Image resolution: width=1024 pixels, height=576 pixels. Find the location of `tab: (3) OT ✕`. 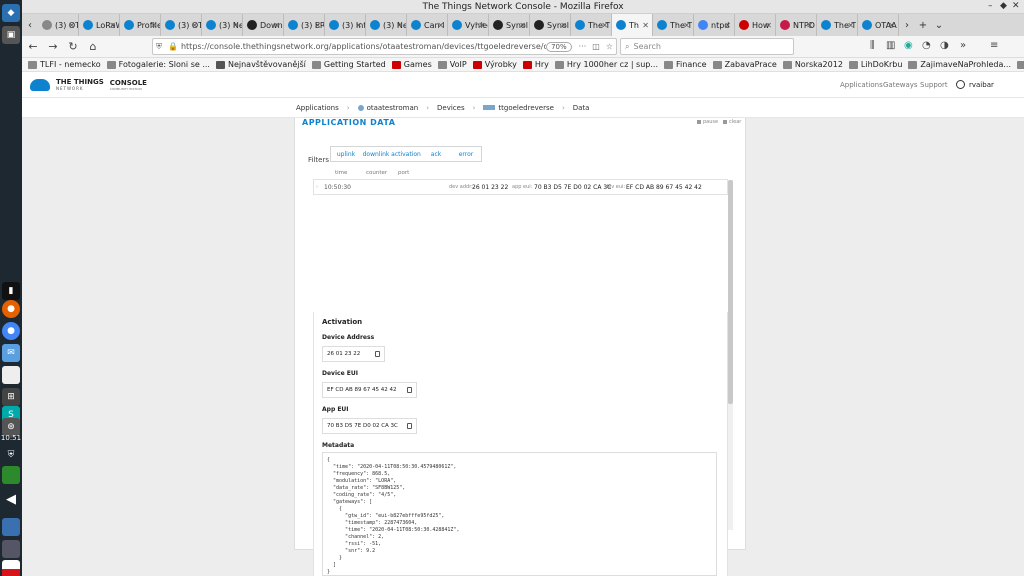

tab: (3) OT ✕ is located at coordinates (181, 25).